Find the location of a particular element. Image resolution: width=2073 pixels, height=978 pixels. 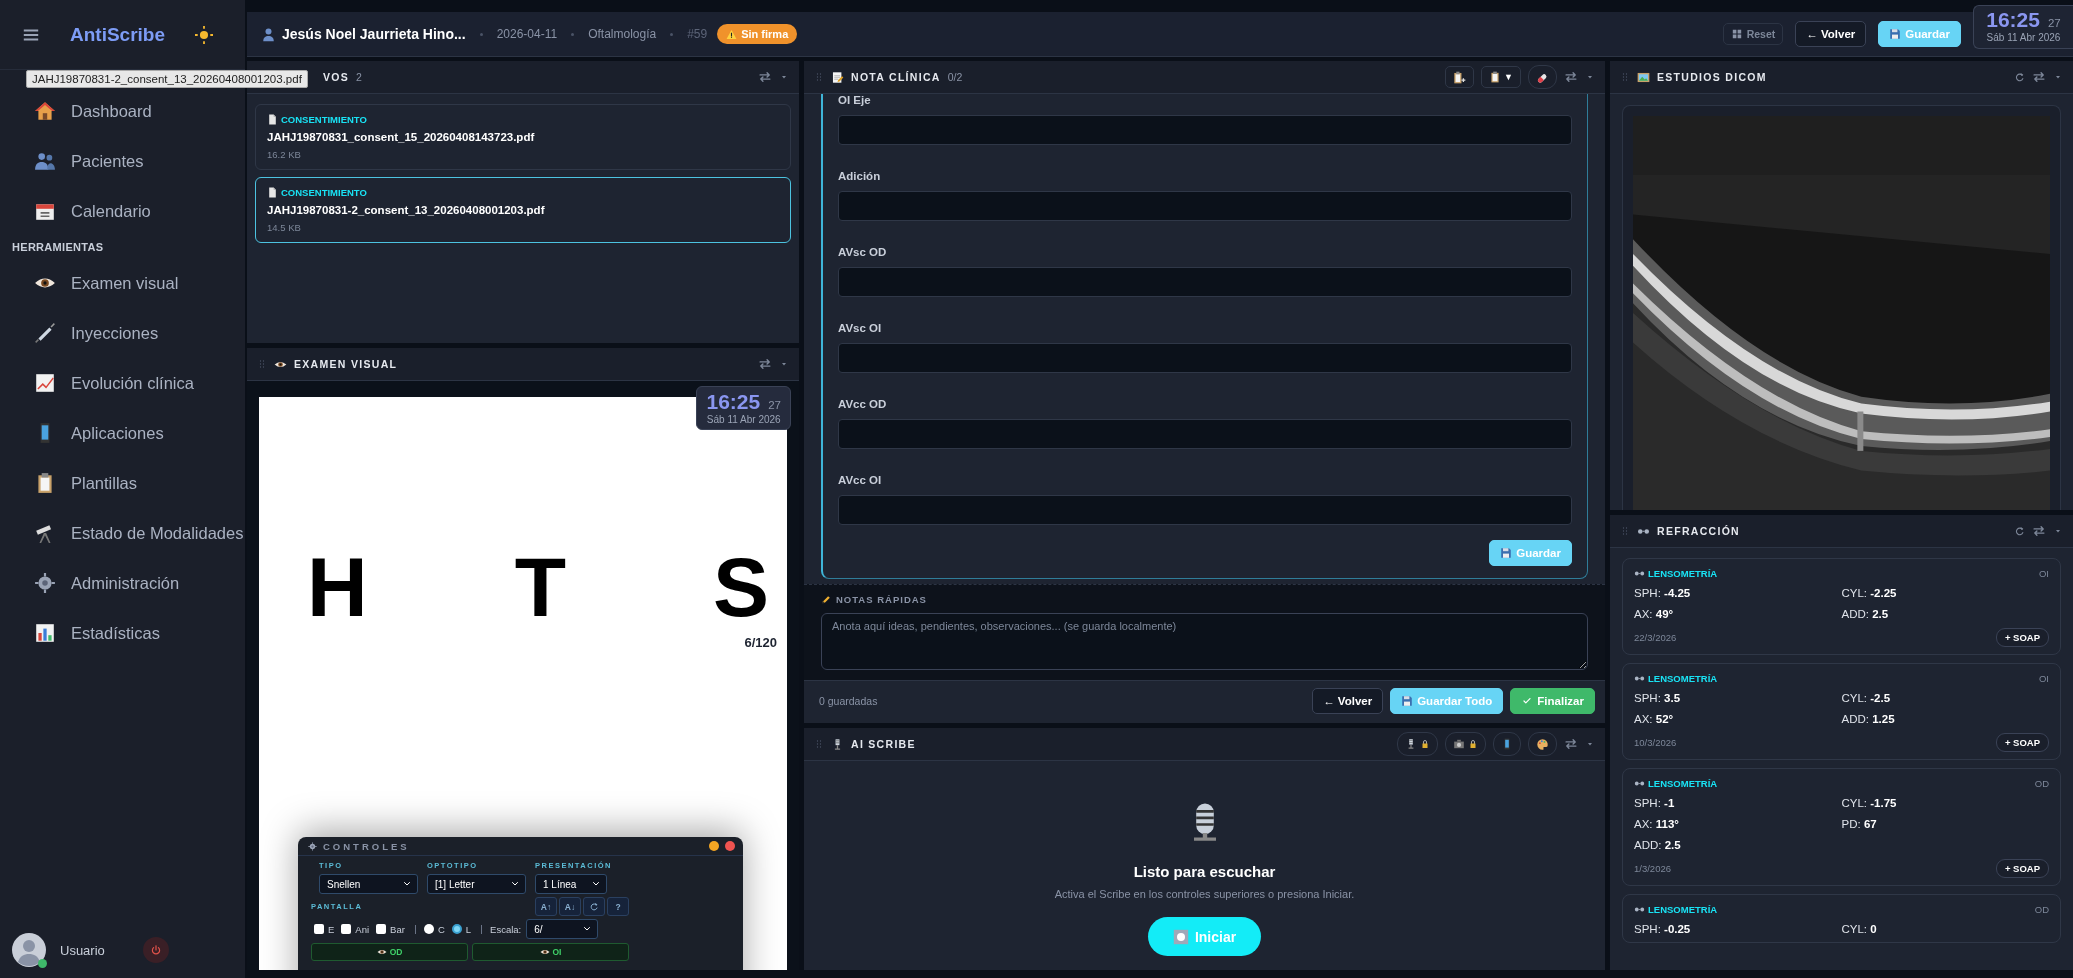

select-field: [1] Letter is located at coordinates (476, 884).